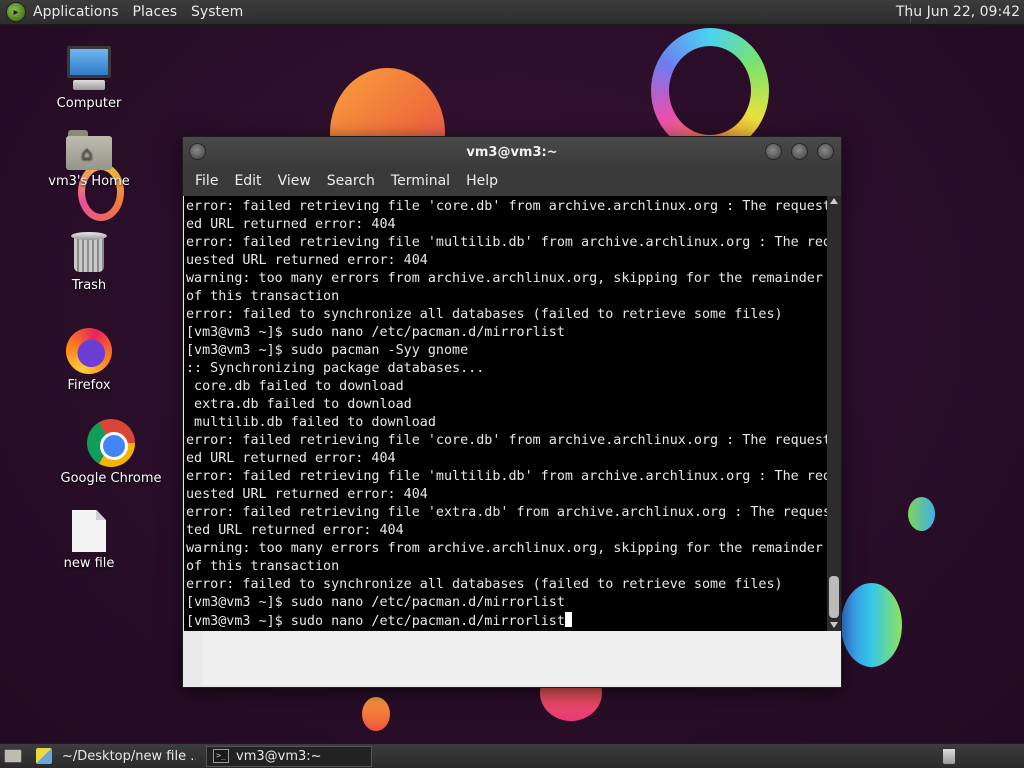 This screenshot has height=768, width=1024. I want to click on window-background-area, so click(522, 658).